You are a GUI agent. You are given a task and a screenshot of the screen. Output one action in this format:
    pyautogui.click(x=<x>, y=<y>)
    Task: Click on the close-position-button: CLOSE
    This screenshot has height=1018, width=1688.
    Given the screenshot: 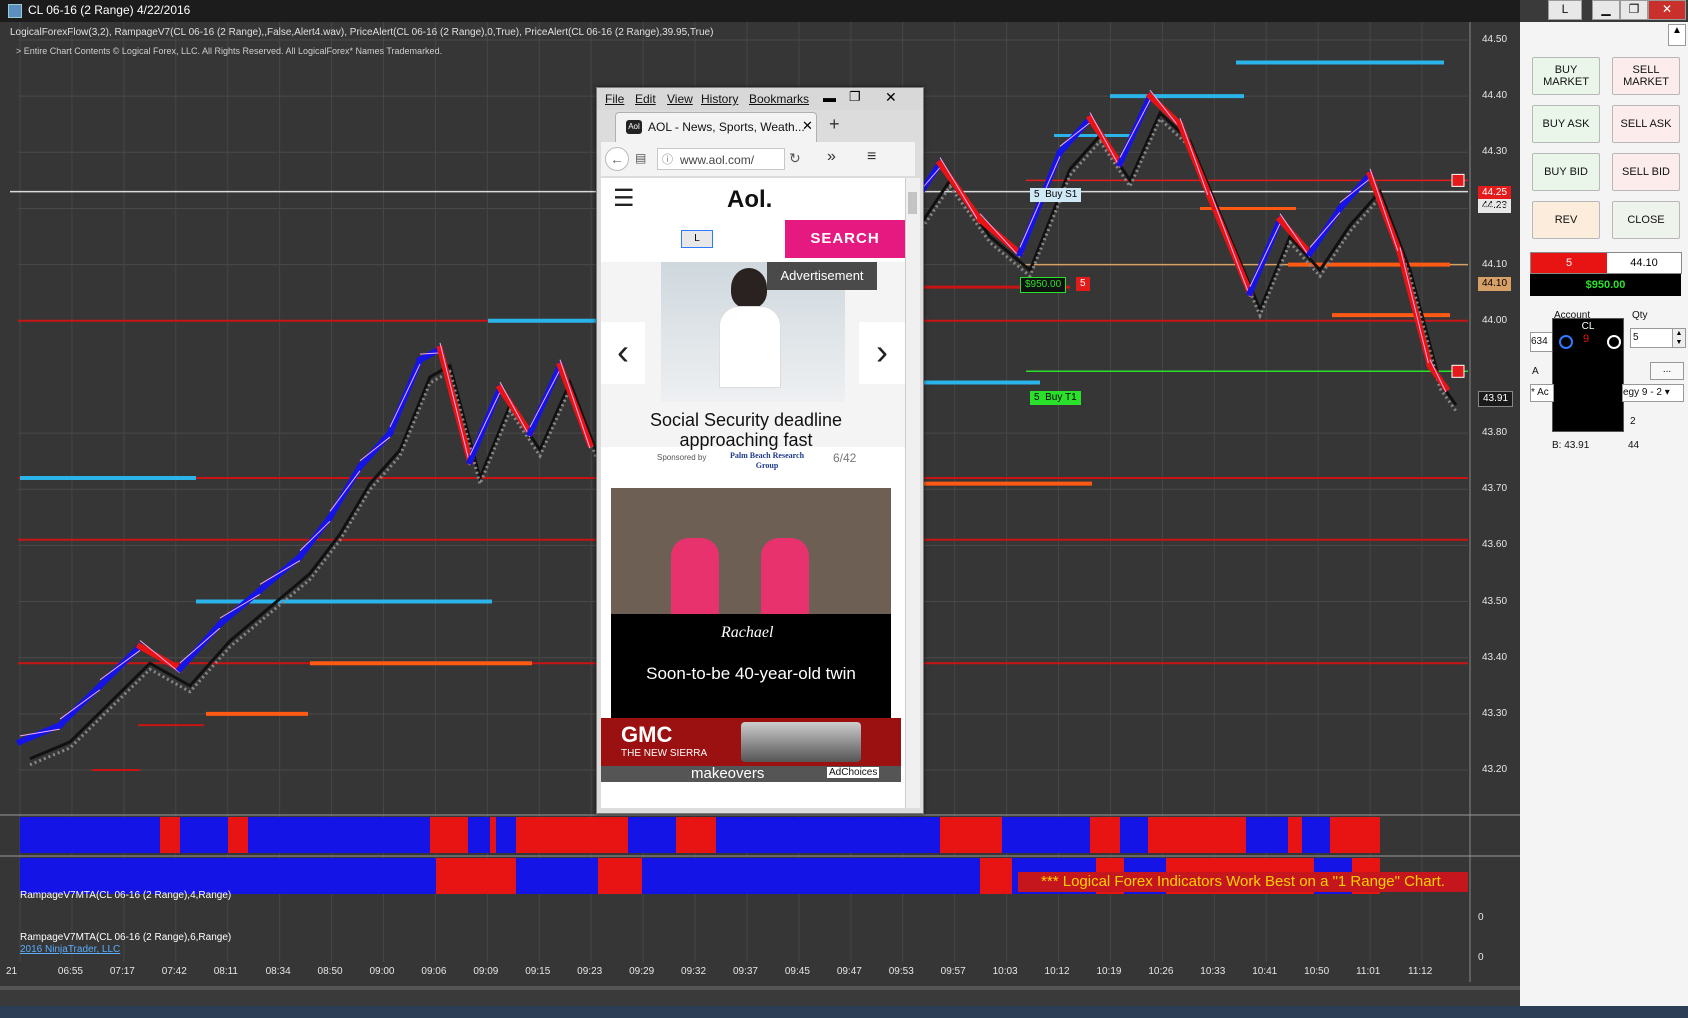 What is the action you would take?
    pyautogui.click(x=1646, y=220)
    